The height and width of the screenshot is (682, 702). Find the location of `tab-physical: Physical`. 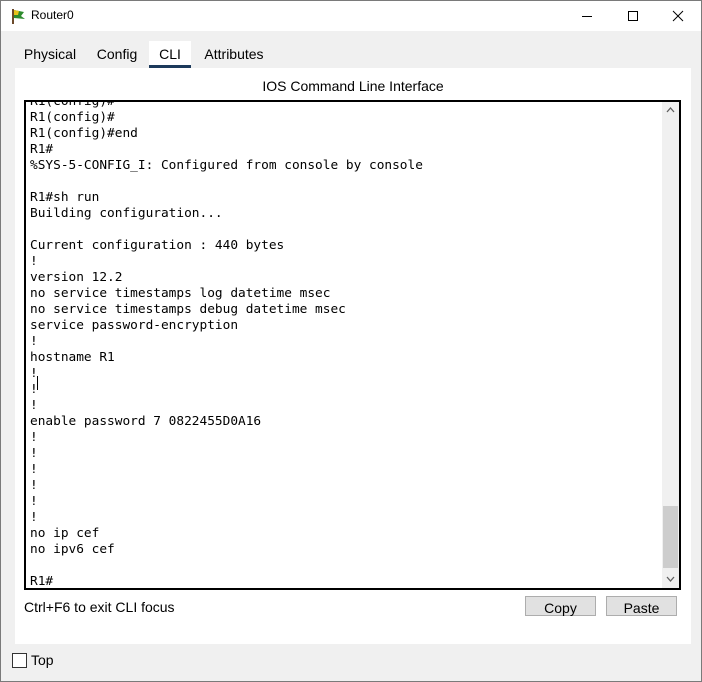

tab-physical: Physical is located at coordinates (50, 54).